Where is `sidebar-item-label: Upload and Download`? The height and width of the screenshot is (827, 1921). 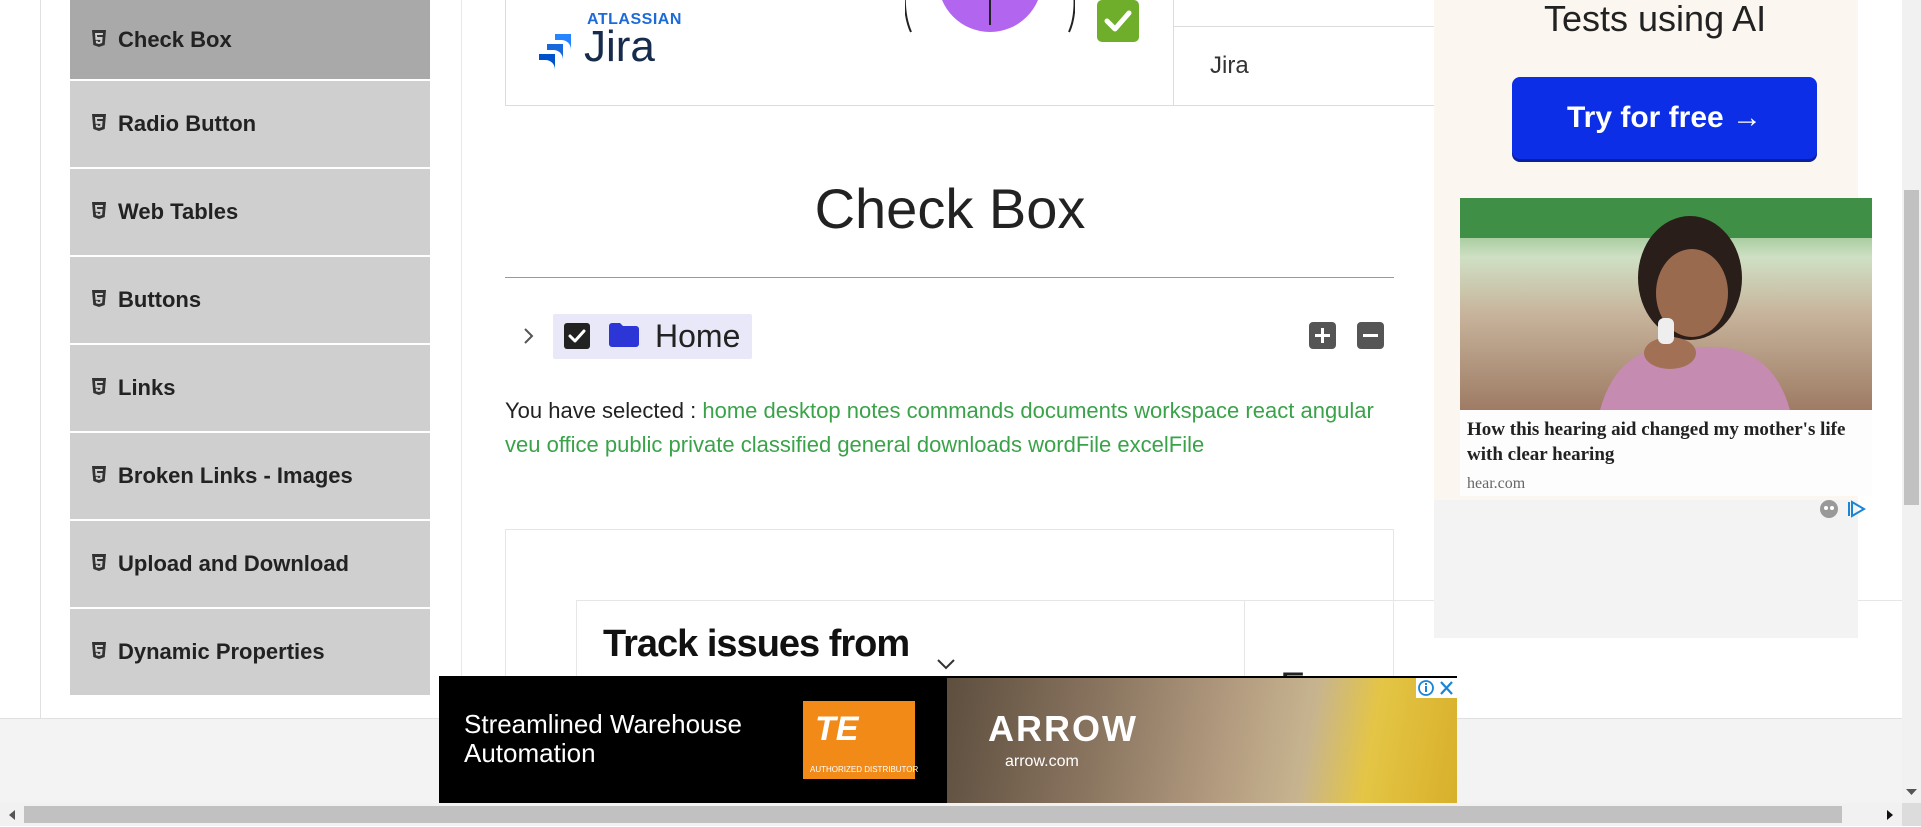 sidebar-item-label: Upload and Download is located at coordinates (233, 563).